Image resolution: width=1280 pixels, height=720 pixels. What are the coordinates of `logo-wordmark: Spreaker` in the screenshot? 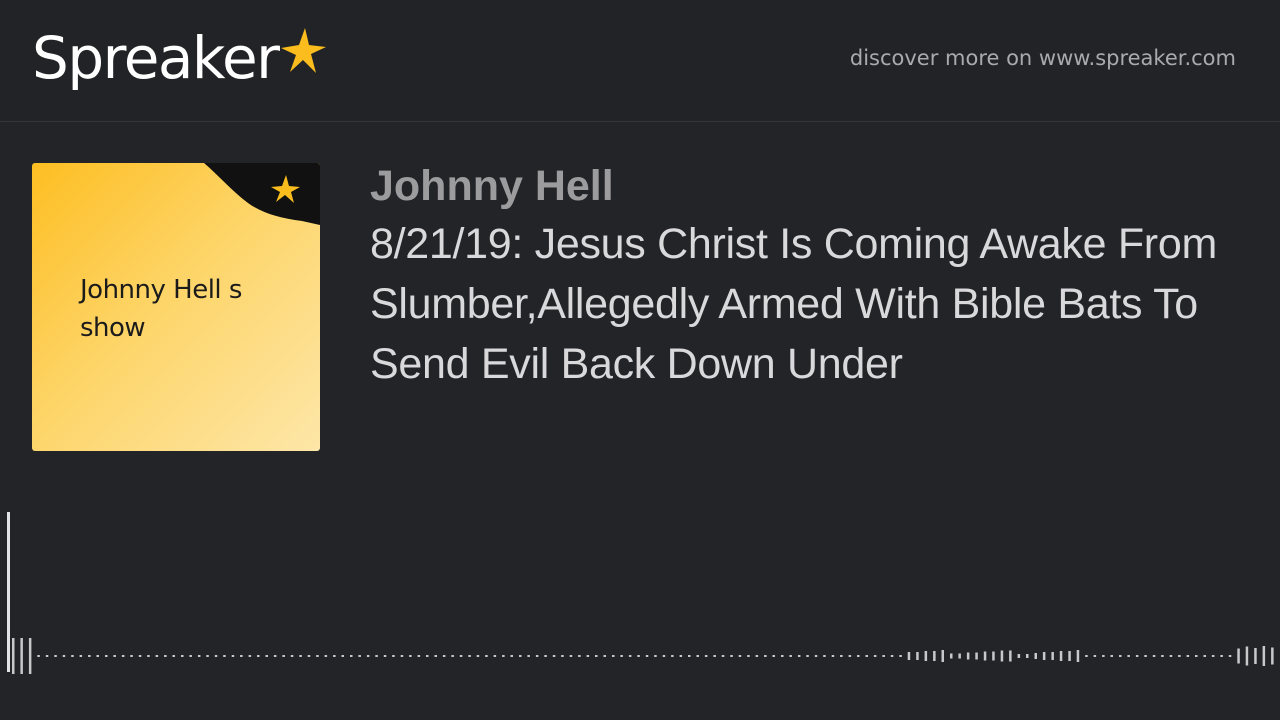 It's located at (156, 58).